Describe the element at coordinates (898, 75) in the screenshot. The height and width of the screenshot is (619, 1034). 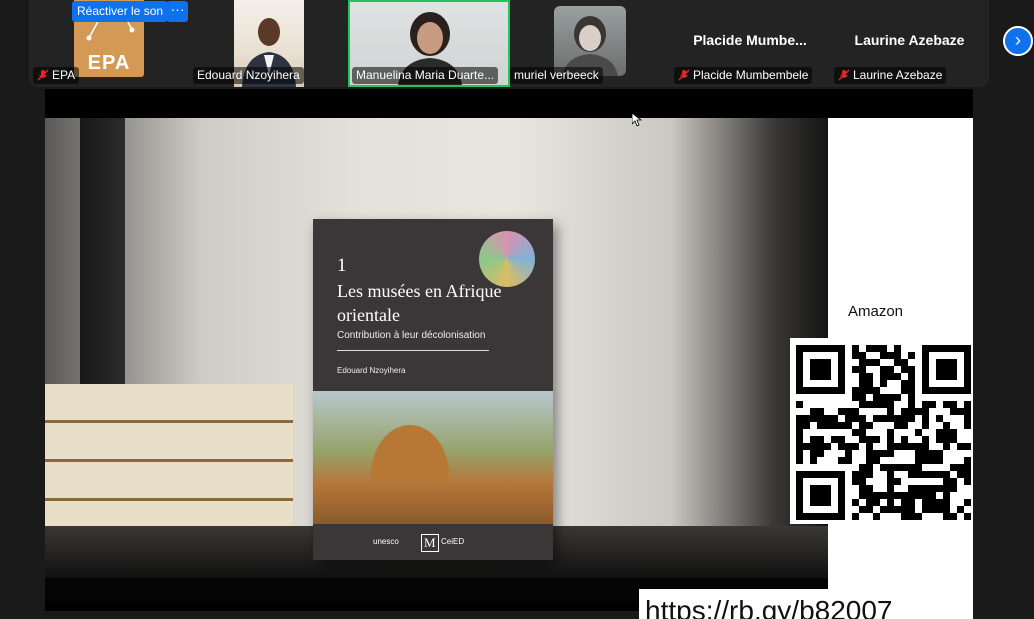
I see `participant-name: Laurine Azebaze` at that location.